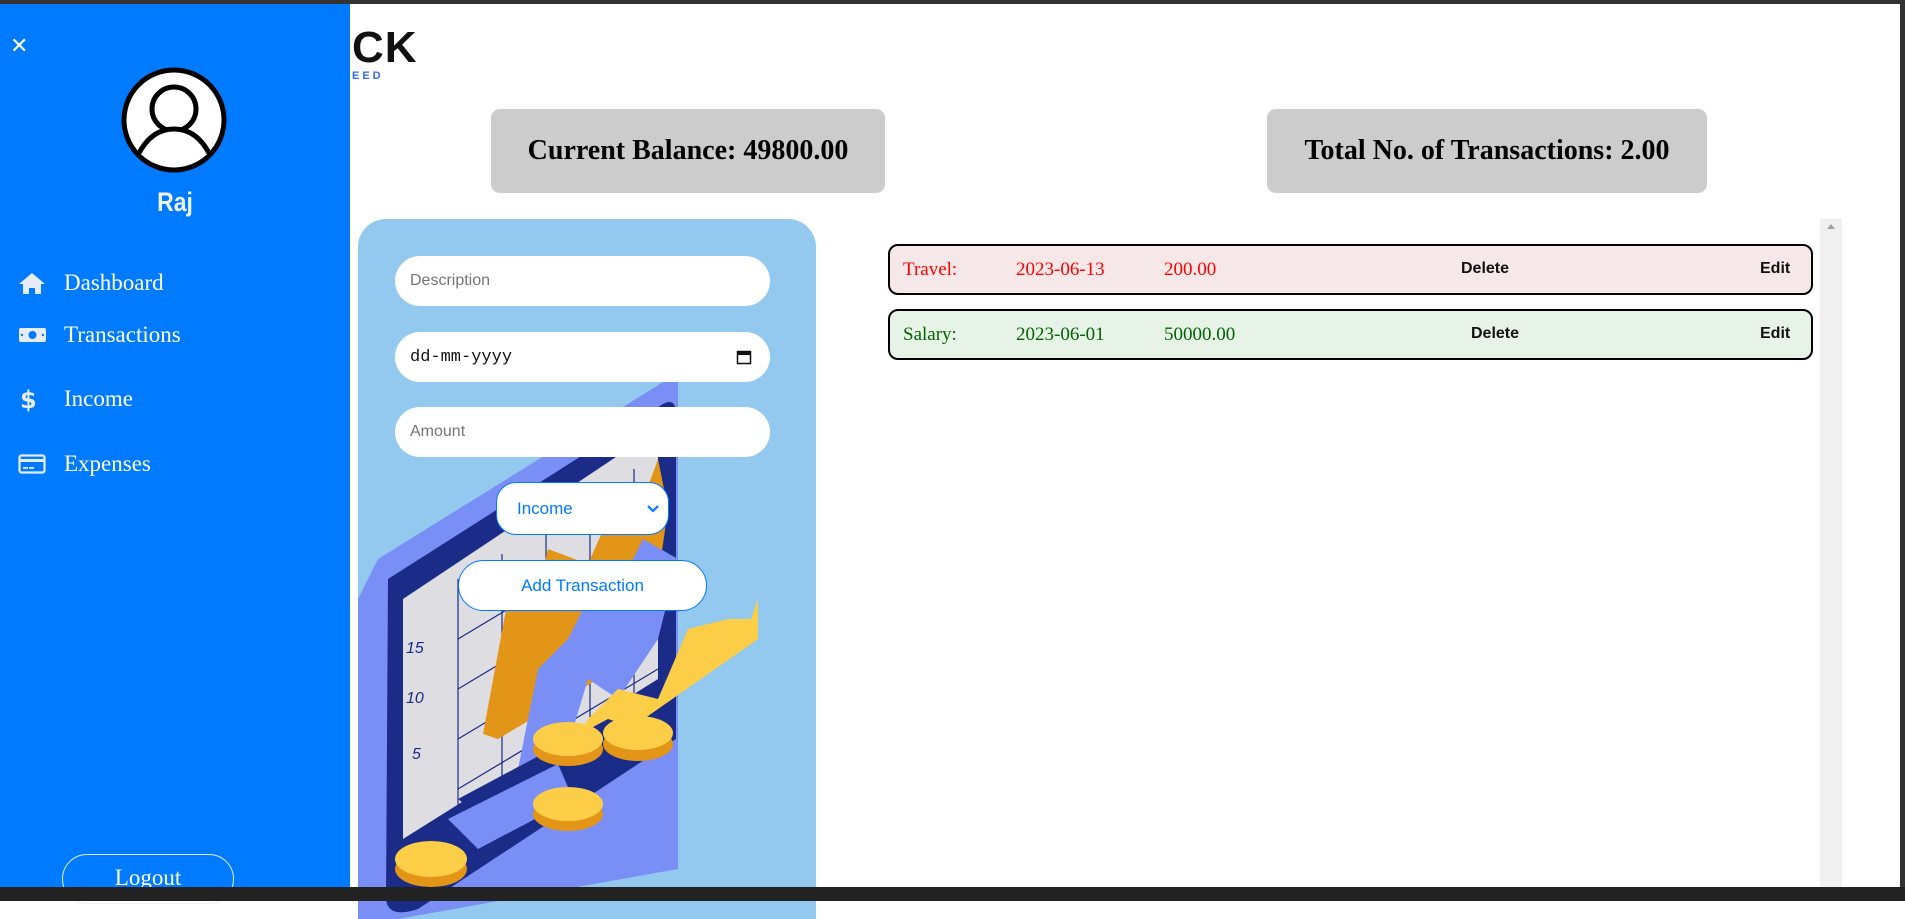 The width and height of the screenshot is (1905, 919). I want to click on window-bottom-bar, so click(952, 894).